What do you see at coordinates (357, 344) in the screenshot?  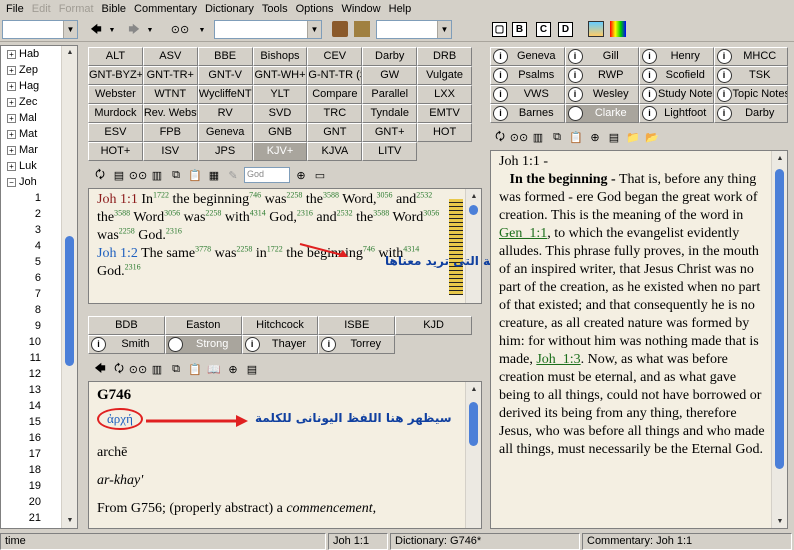 I see `tab-torrey: i Torrey` at bounding box center [357, 344].